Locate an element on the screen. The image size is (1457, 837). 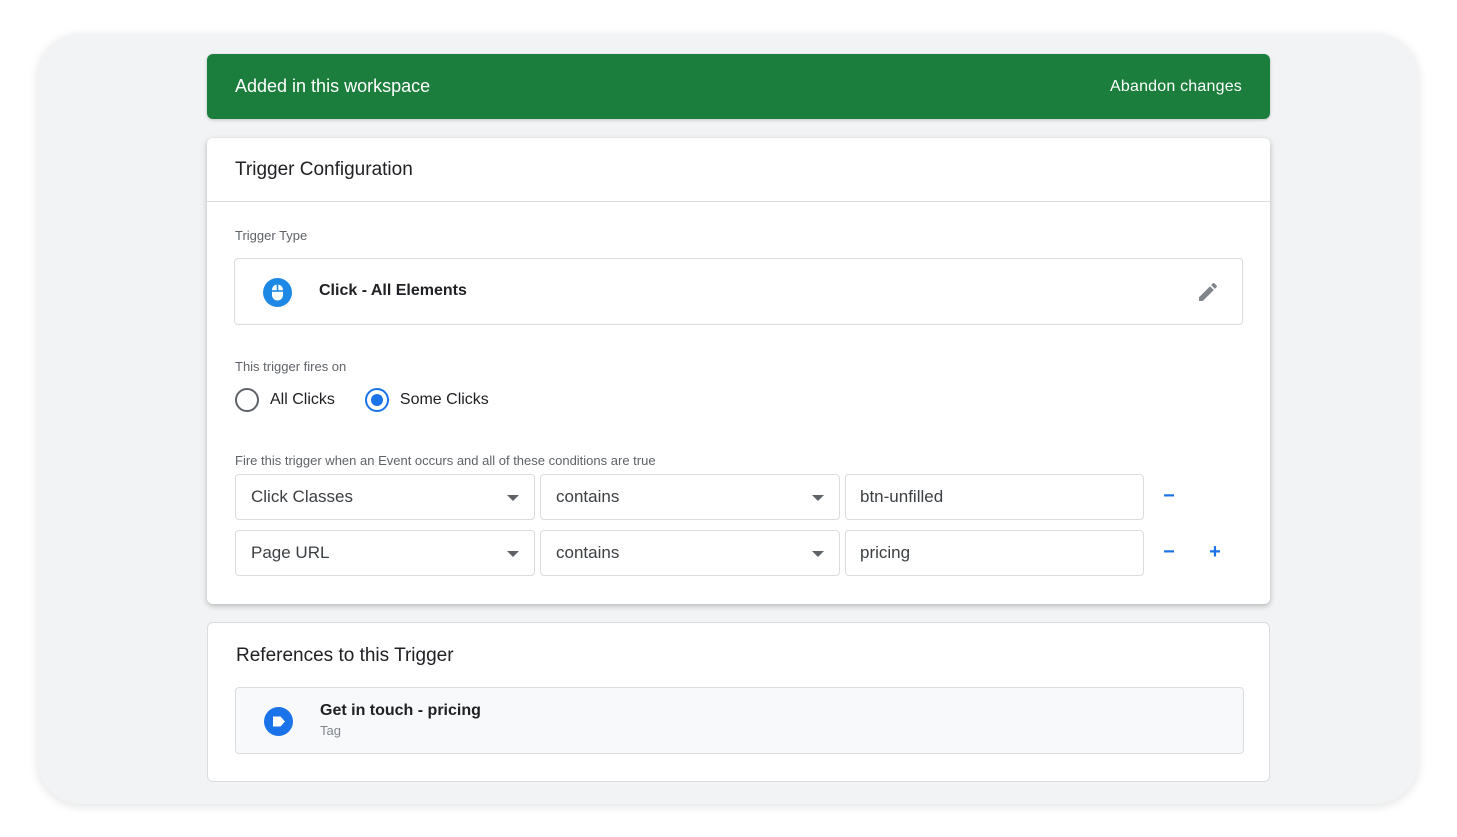
radio-label: Some Clicks is located at coordinates (444, 399).